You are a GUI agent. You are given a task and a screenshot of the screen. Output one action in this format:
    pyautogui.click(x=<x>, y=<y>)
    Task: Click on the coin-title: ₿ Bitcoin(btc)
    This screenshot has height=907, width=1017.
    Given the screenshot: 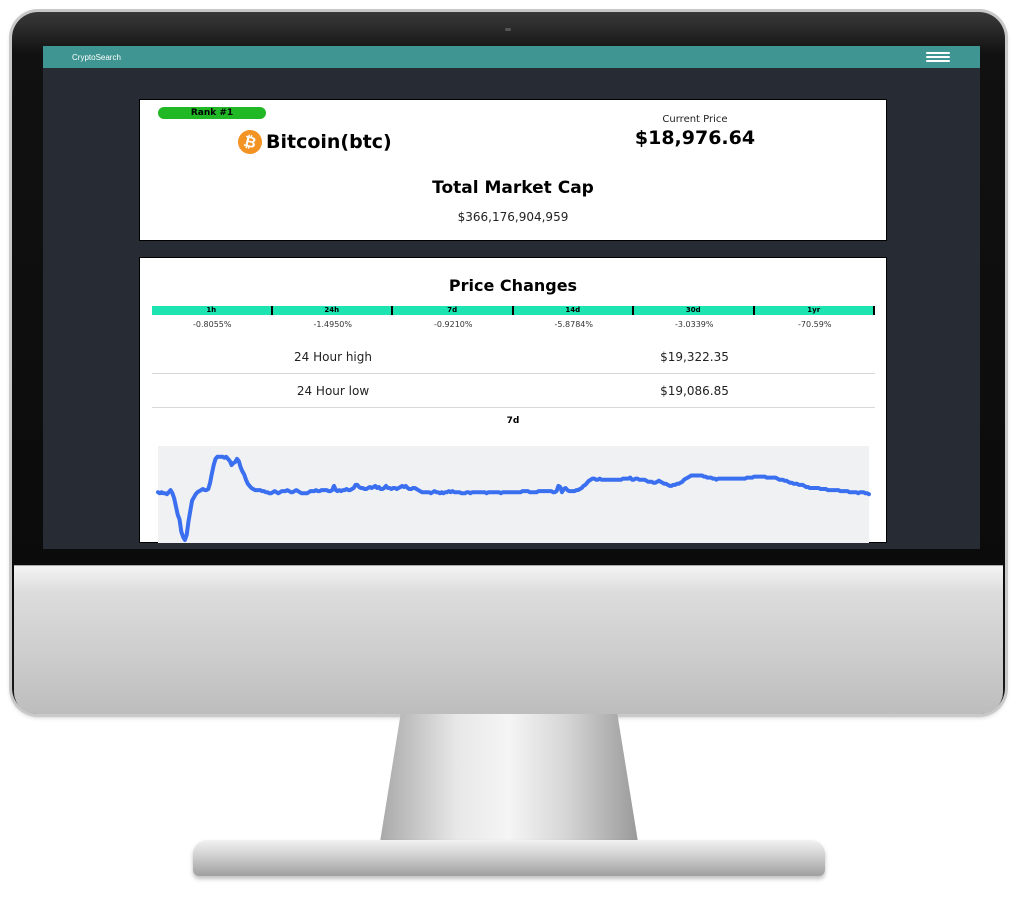 What is the action you would take?
    pyautogui.click(x=313, y=142)
    